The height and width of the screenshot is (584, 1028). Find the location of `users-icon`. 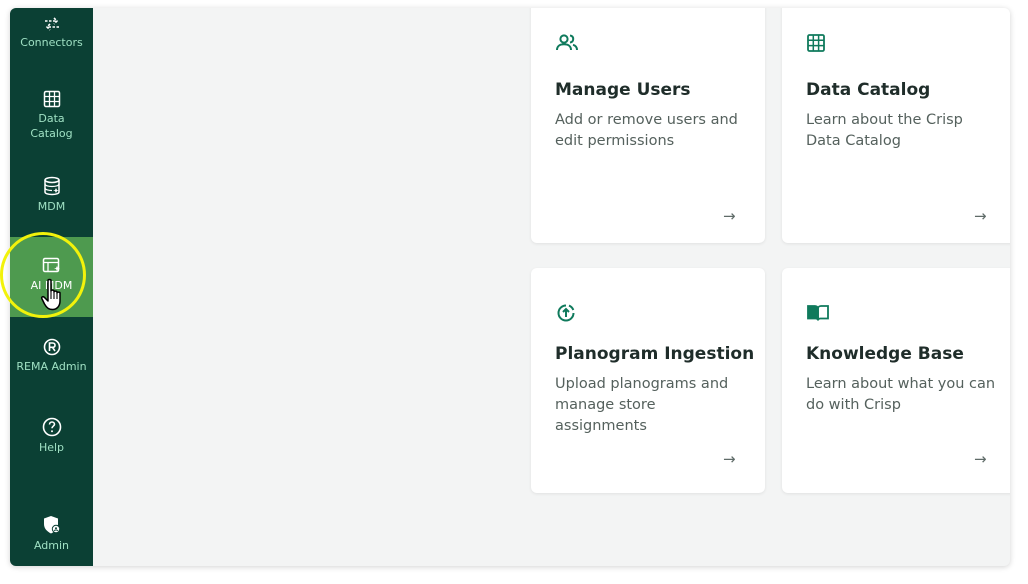

users-icon is located at coordinates (567, 42).